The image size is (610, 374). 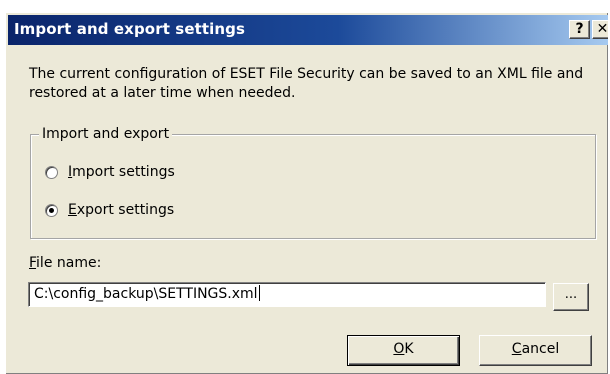 I want to click on cancel-button: Cancel, so click(x=535, y=350).